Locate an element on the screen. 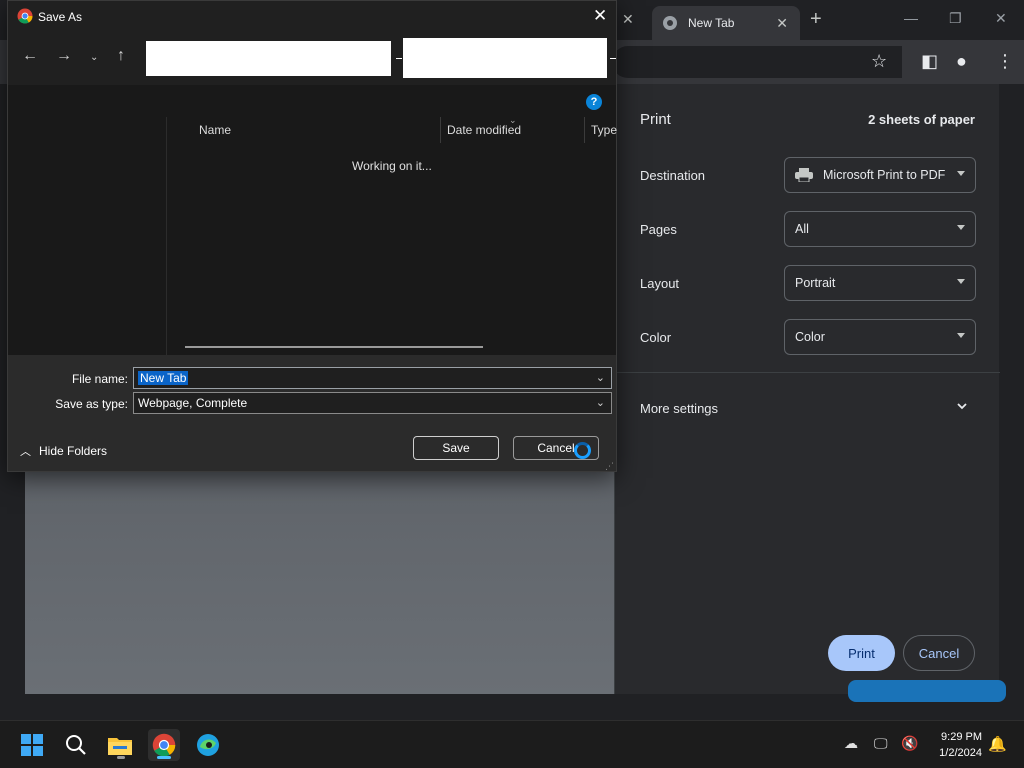 This screenshot has height=768, width=1024. pages-select: All is located at coordinates (880, 229).